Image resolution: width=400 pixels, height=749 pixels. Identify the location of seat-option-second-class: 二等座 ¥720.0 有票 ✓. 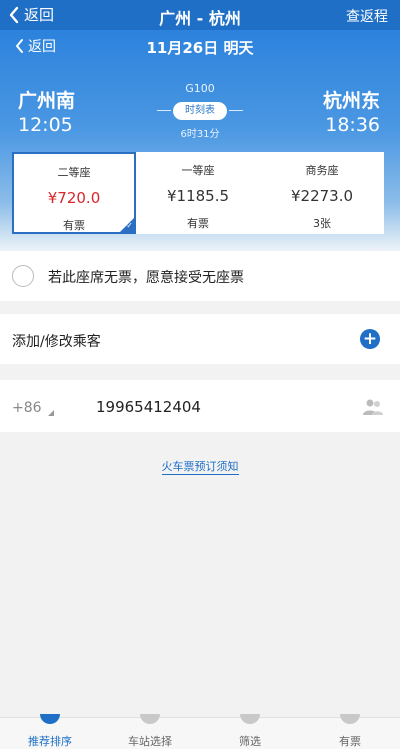
(74, 193).